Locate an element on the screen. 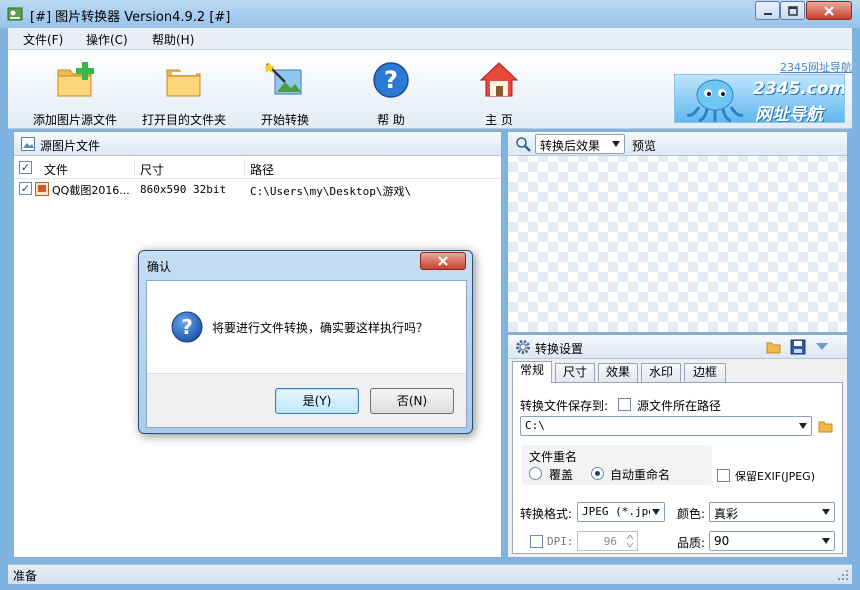  ad-text-name: 网址导航 is located at coordinates (789, 114).